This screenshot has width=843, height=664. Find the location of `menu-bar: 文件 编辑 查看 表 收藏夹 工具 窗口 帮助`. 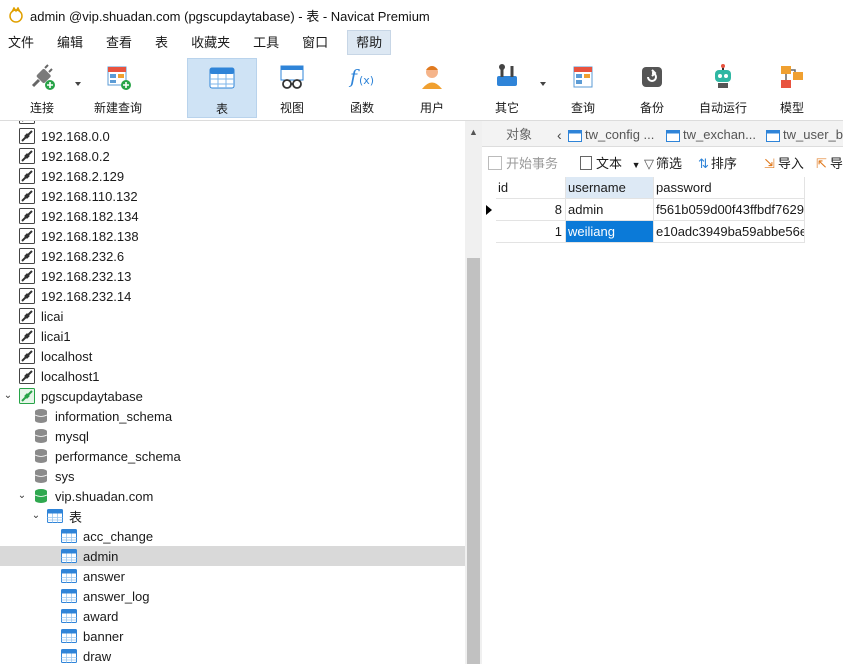

menu-bar: 文件 编辑 查看 表 收藏夹 工具 窗口 帮助 is located at coordinates (421, 42).